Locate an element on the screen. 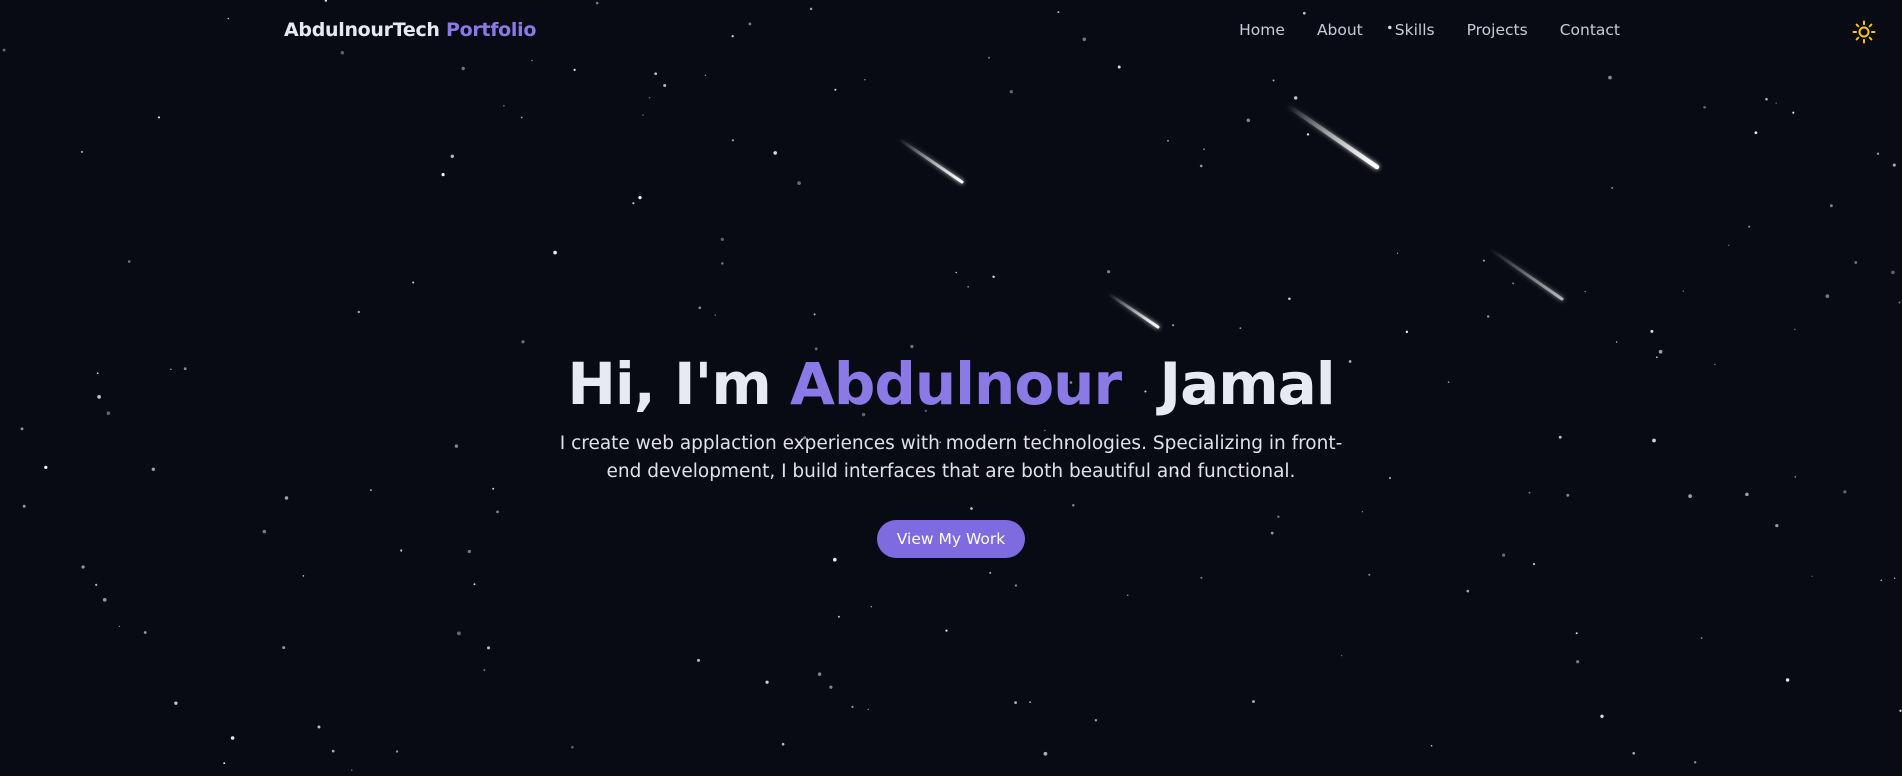 This screenshot has width=1902, height=776. theme-toggle-button is located at coordinates (1864, 32).